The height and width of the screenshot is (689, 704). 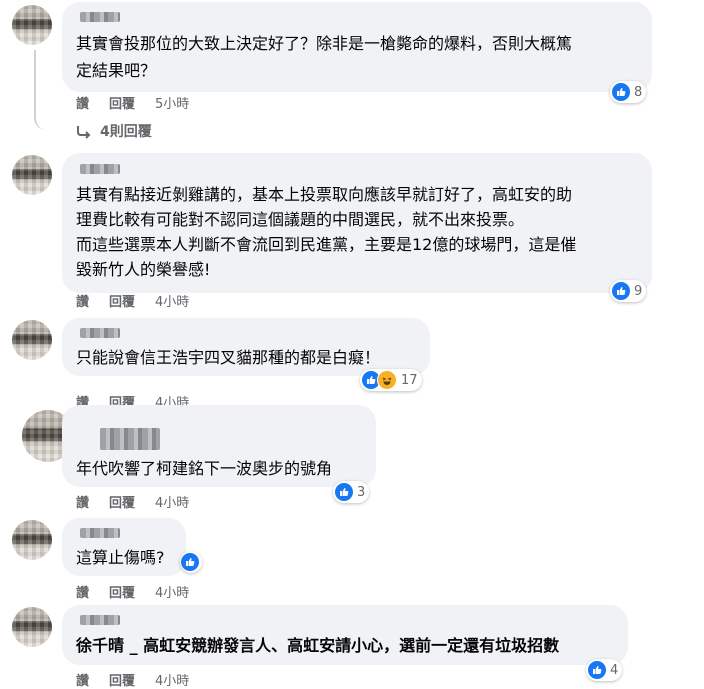 I want to click on comment-text-line: 徐千晴 _ 高虹安競辦發言人、高虹安請小心，選前一定還有垃圾招數, so click(x=318, y=645).